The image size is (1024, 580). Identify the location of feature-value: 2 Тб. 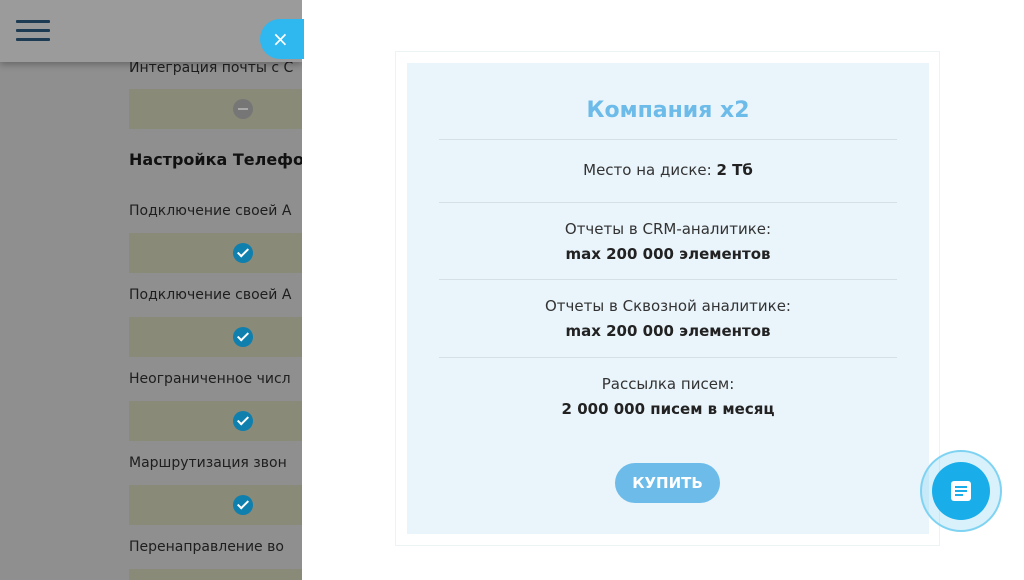
(734, 170).